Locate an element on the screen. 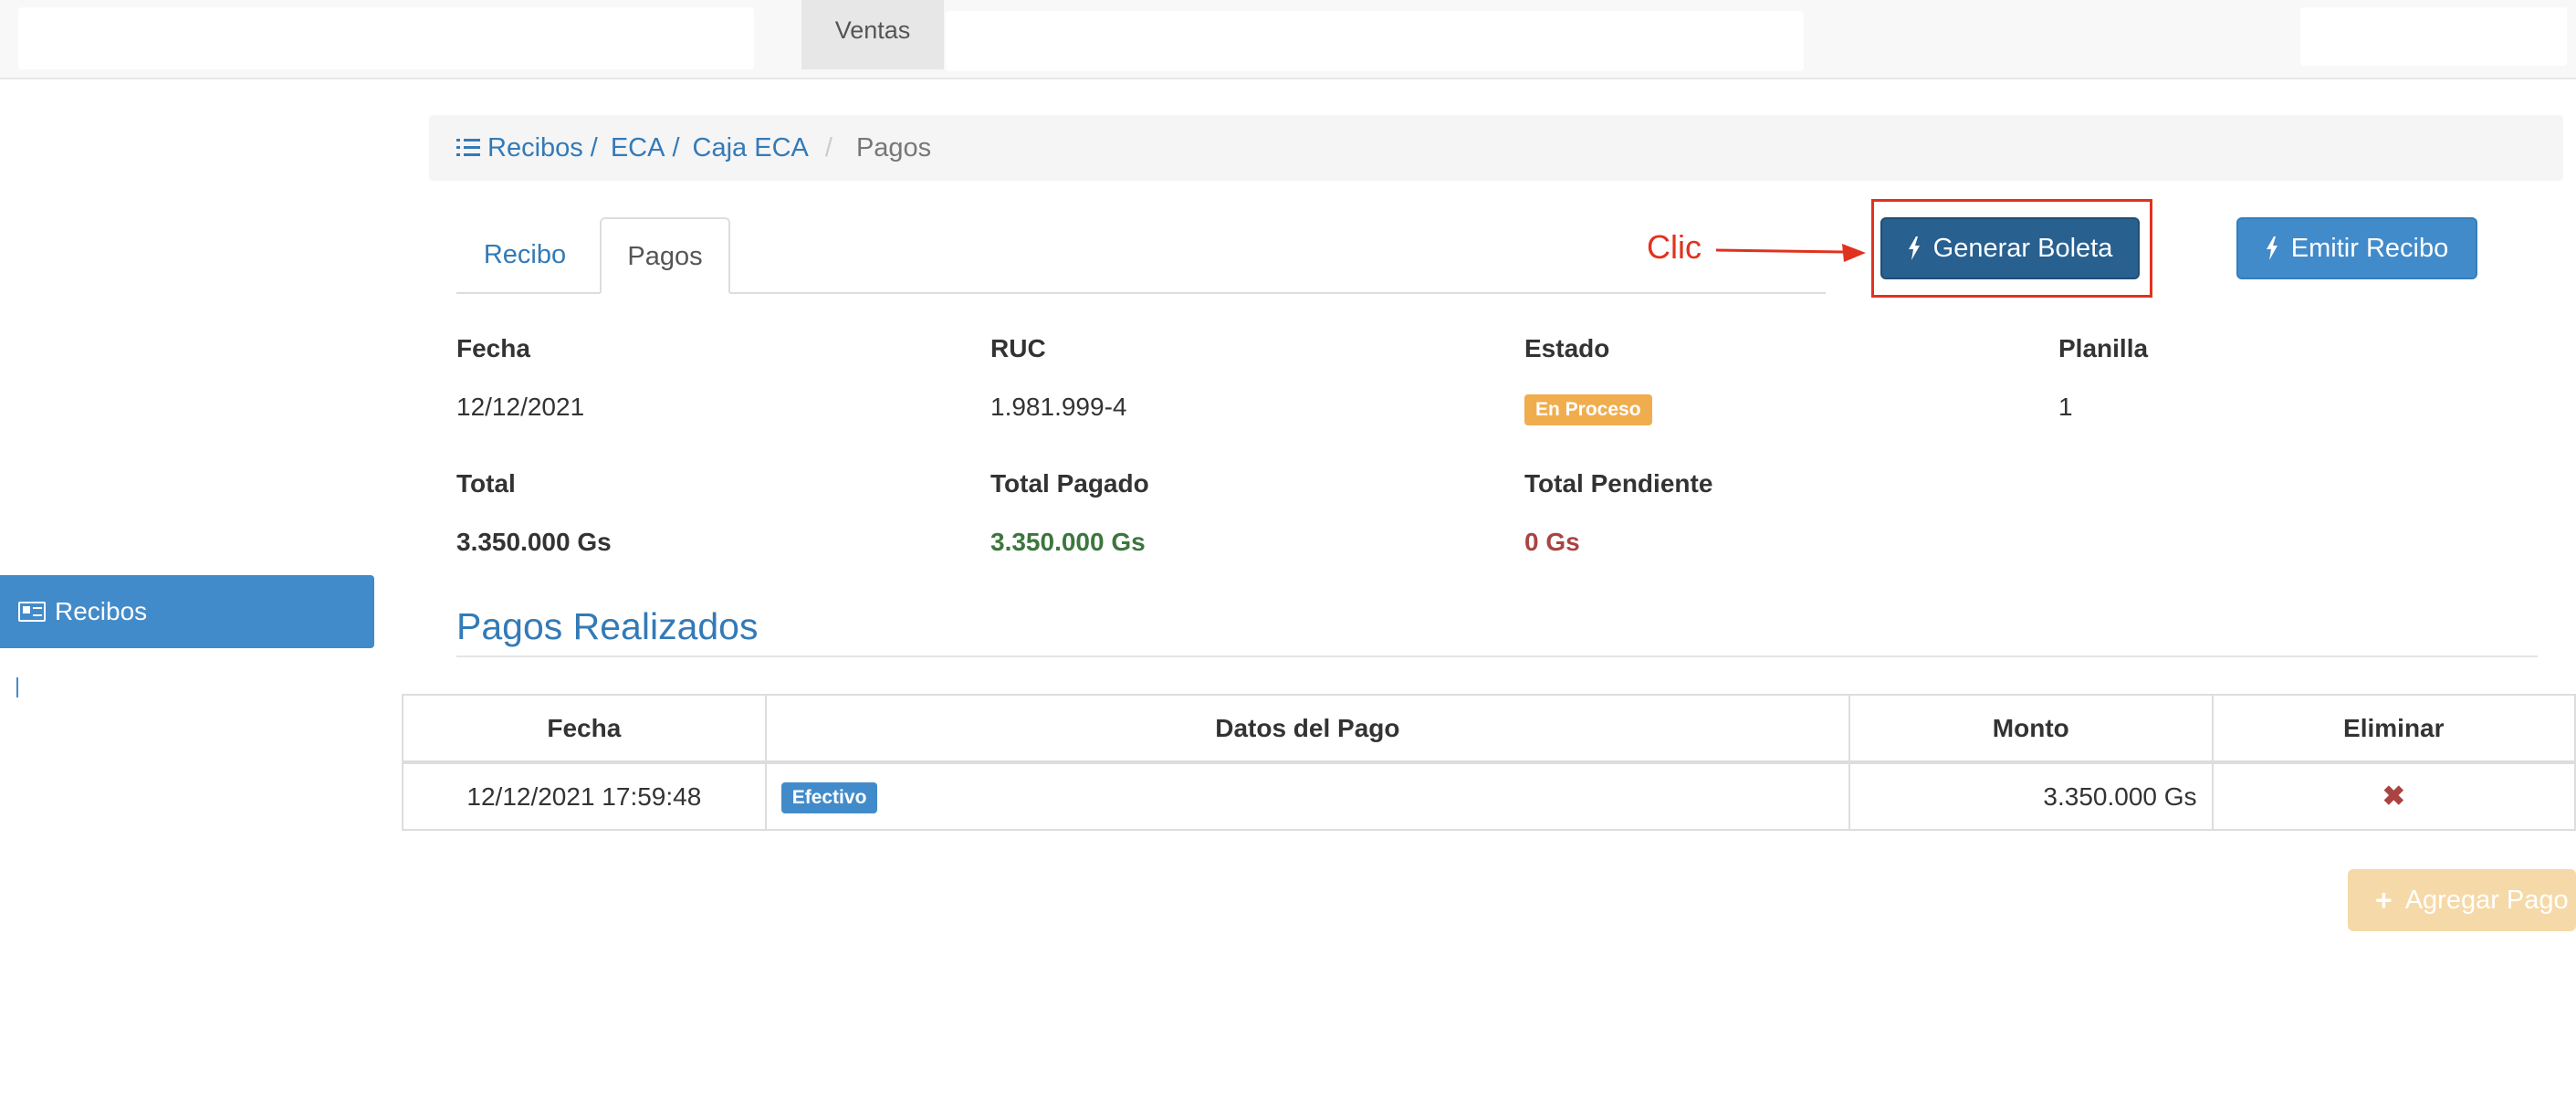 The image size is (2576, 1101). status-badge: En Proceso is located at coordinates (1588, 409).